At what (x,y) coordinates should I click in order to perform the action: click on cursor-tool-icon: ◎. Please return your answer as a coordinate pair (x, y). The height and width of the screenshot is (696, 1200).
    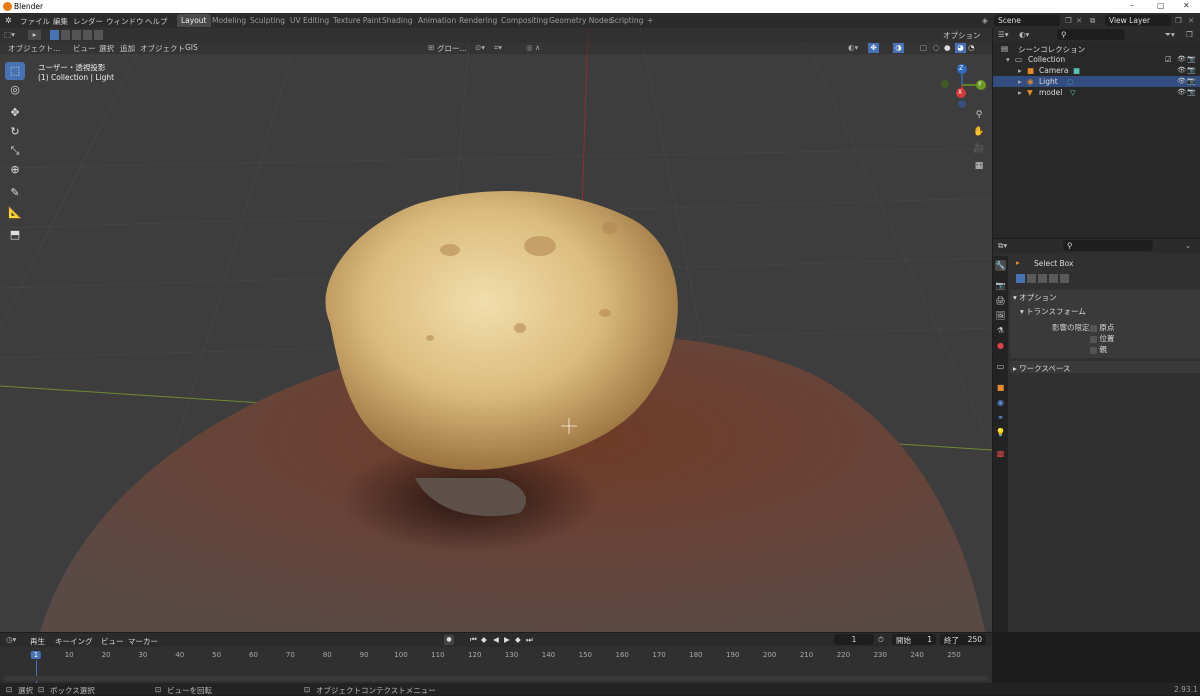
    Looking at the image, I should click on (15, 90).